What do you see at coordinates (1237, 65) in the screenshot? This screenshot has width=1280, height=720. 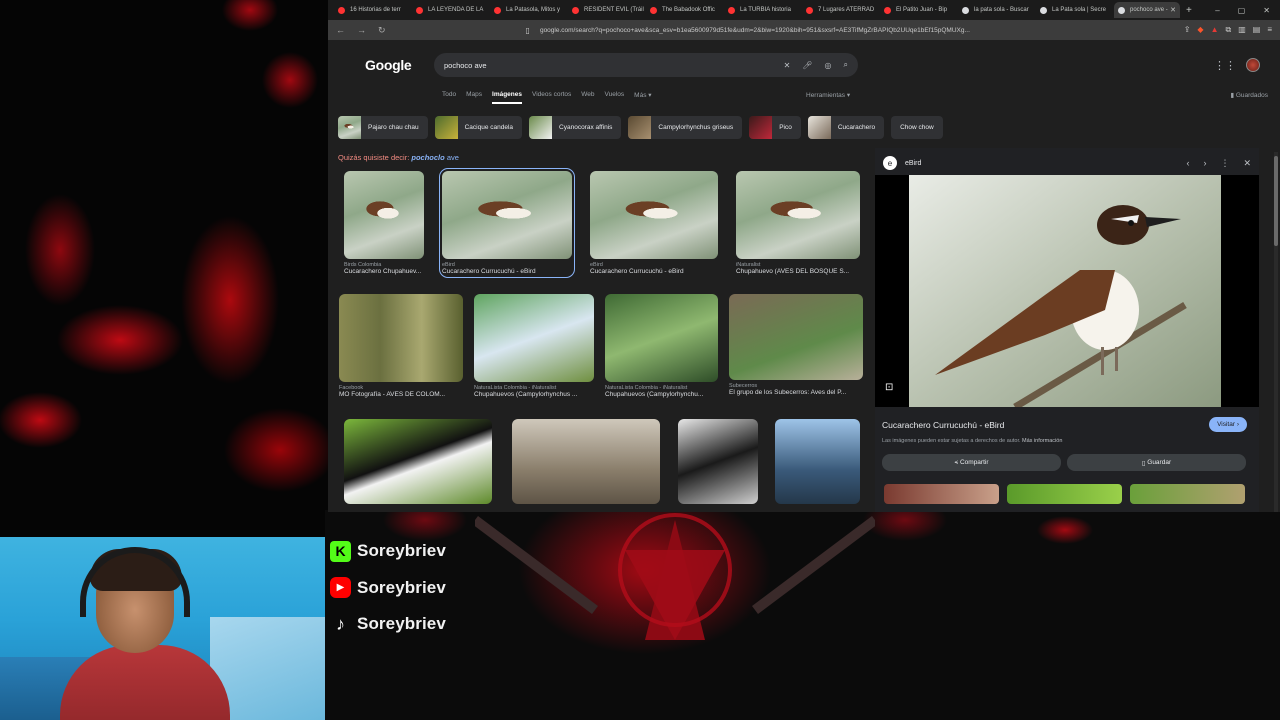 I see `account-area: ⋮⋮` at bounding box center [1237, 65].